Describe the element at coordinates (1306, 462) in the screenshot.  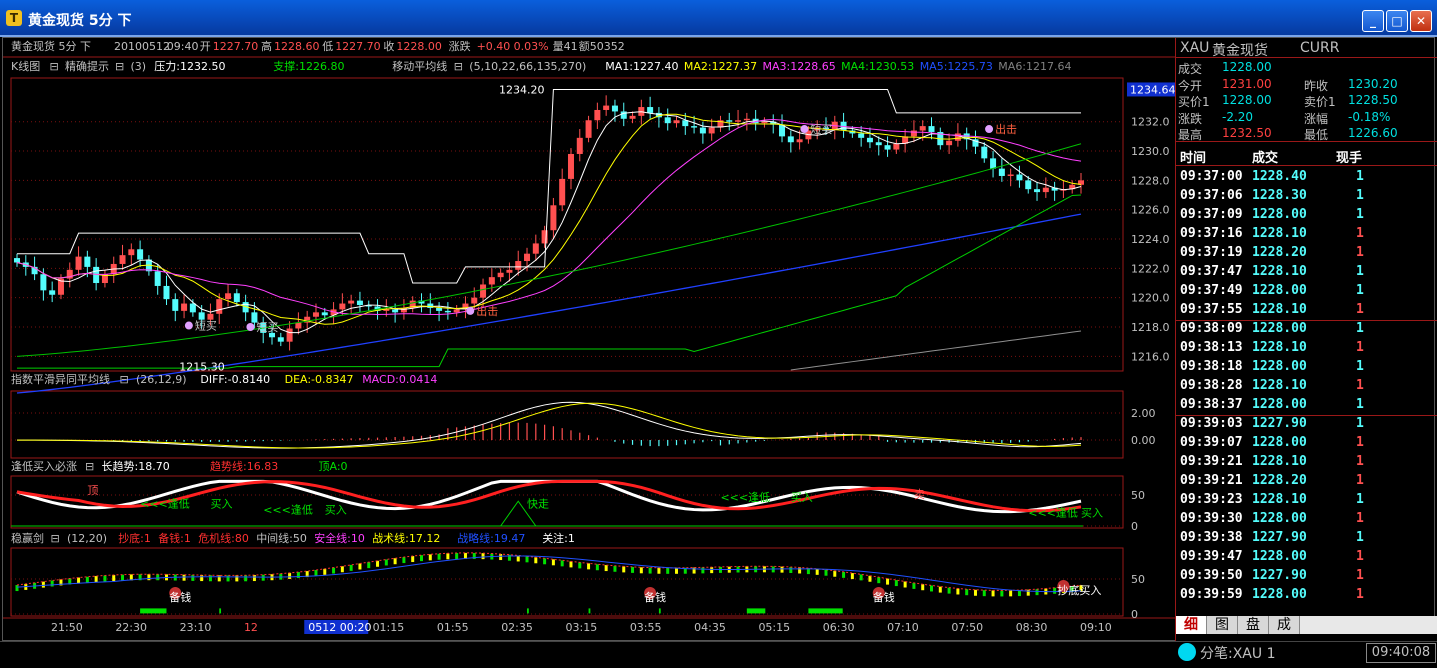
I see `tick-row: 09:39:21 1228.10 1` at that location.